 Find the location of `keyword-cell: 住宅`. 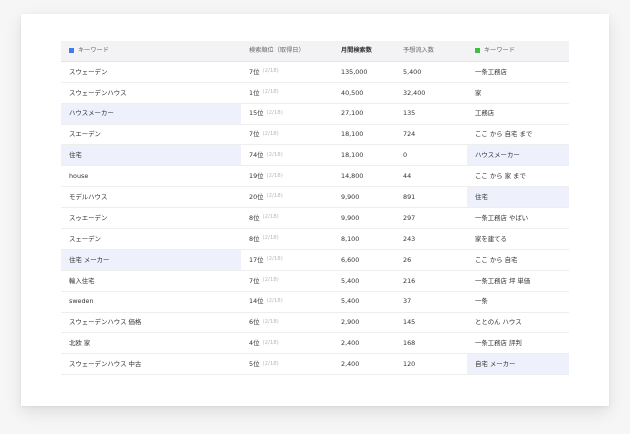

keyword-cell: 住宅 is located at coordinates (75, 155).